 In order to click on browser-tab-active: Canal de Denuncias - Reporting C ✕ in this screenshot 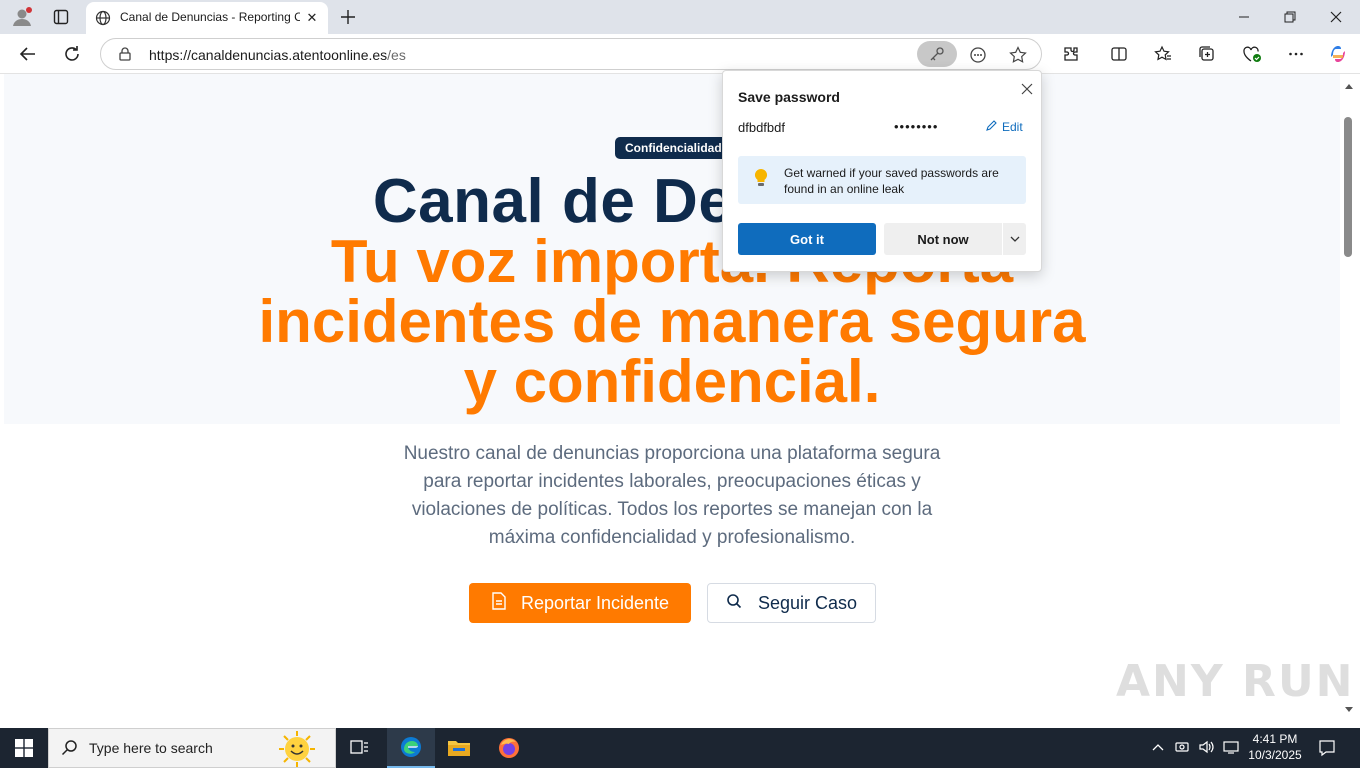, I will do `click(207, 18)`.